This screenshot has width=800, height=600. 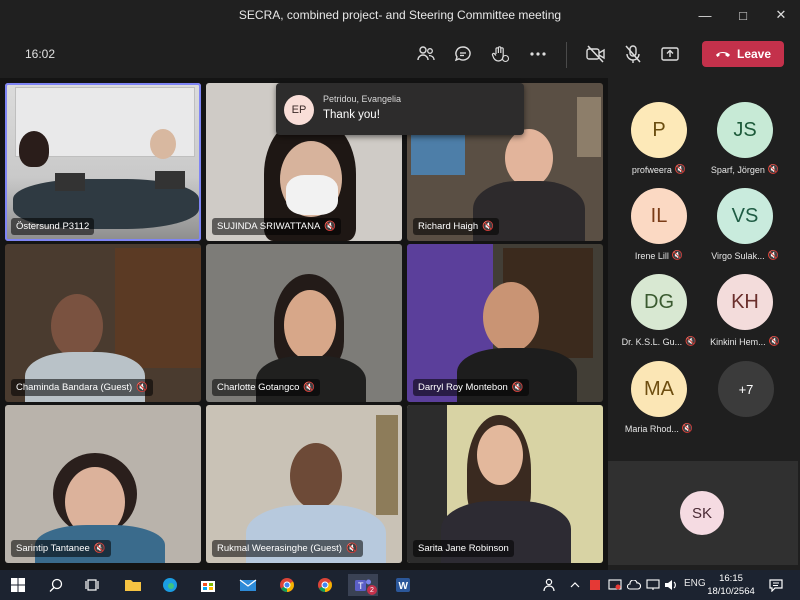 I want to click on word-icon: W, so click(x=403, y=585).